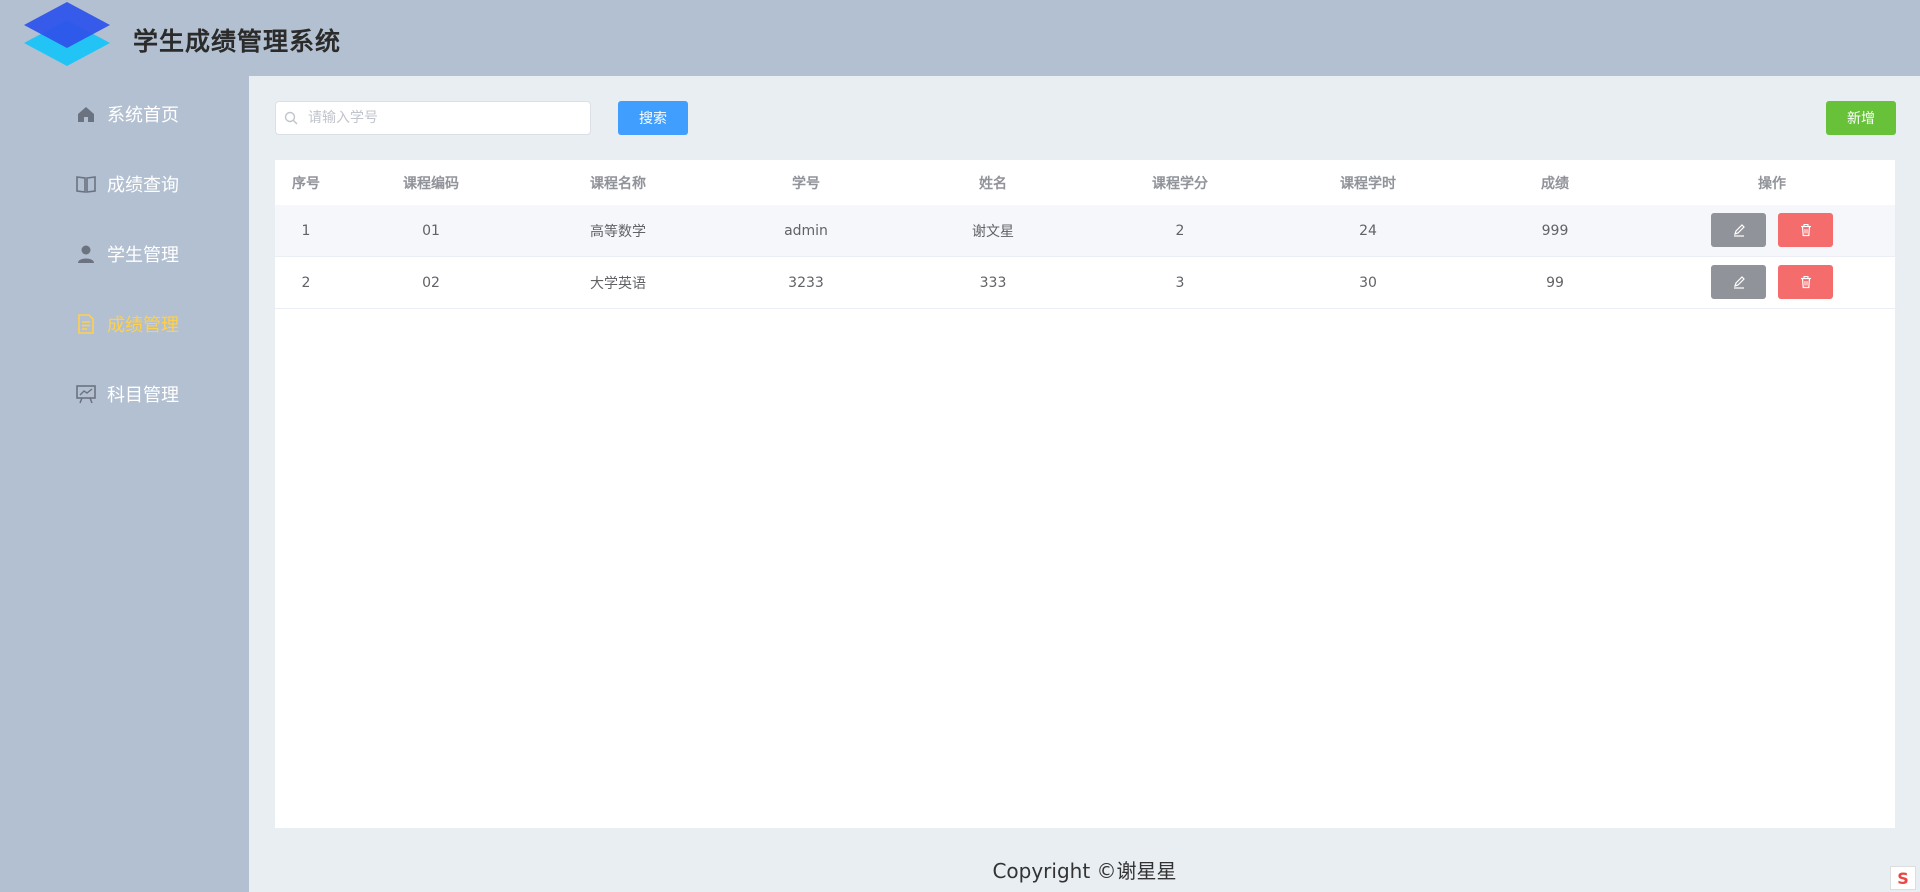 This screenshot has height=892, width=1920. What do you see at coordinates (618, 231) in the screenshot?
I see `table-cell: 高等数学` at bounding box center [618, 231].